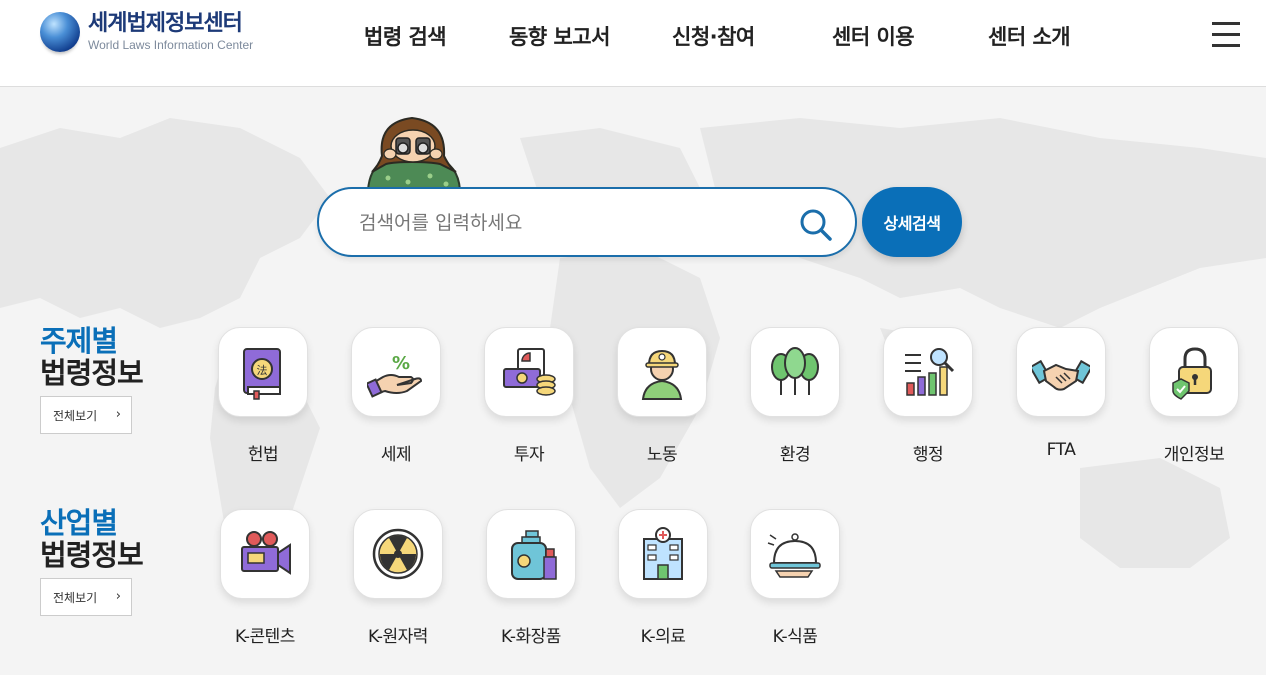 This screenshot has height=675, width=1266. I want to click on nav-center-use: 센터 이용, so click(873, 36).